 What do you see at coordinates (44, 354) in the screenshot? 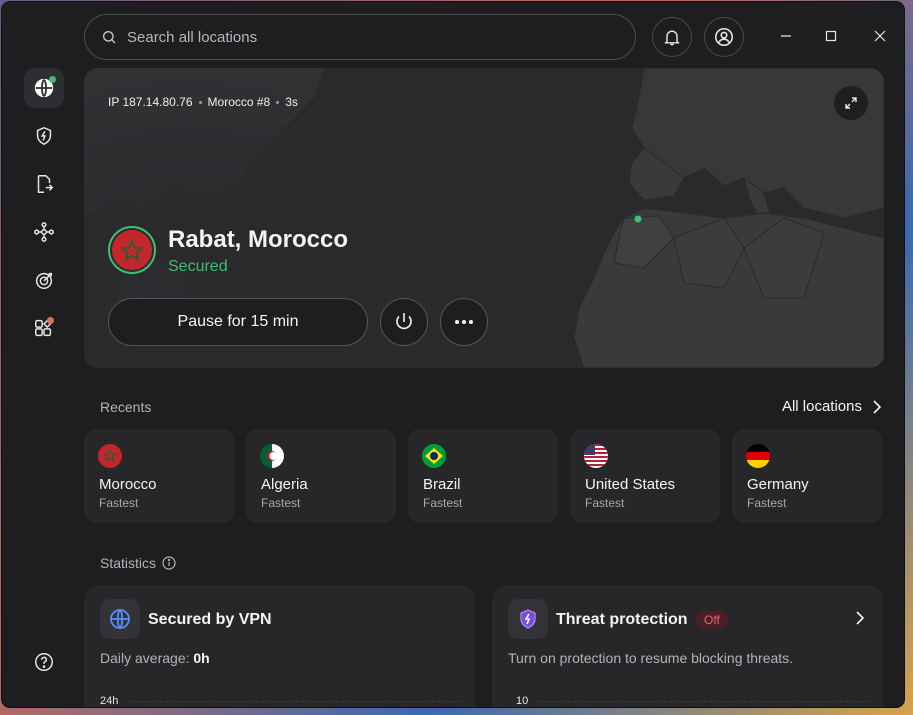
I see `sidebar` at bounding box center [44, 354].